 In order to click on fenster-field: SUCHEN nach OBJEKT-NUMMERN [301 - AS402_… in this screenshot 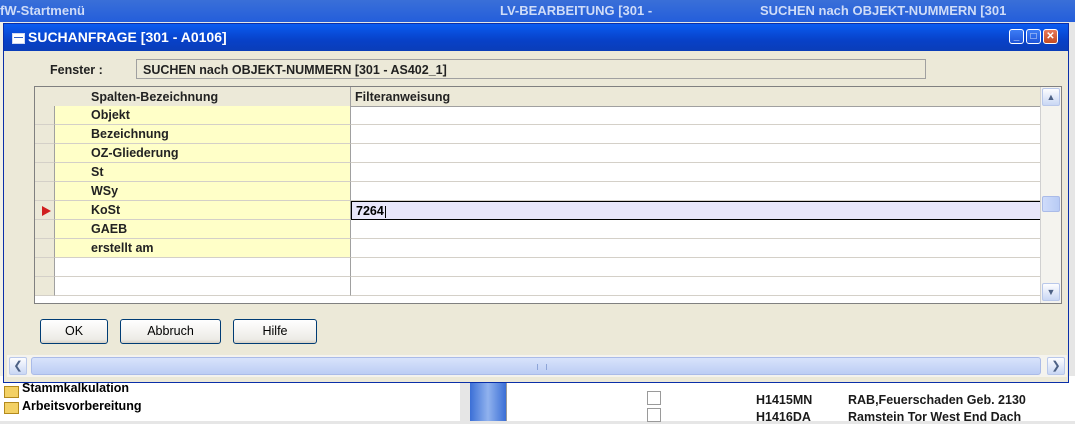, I will do `click(531, 69)`.